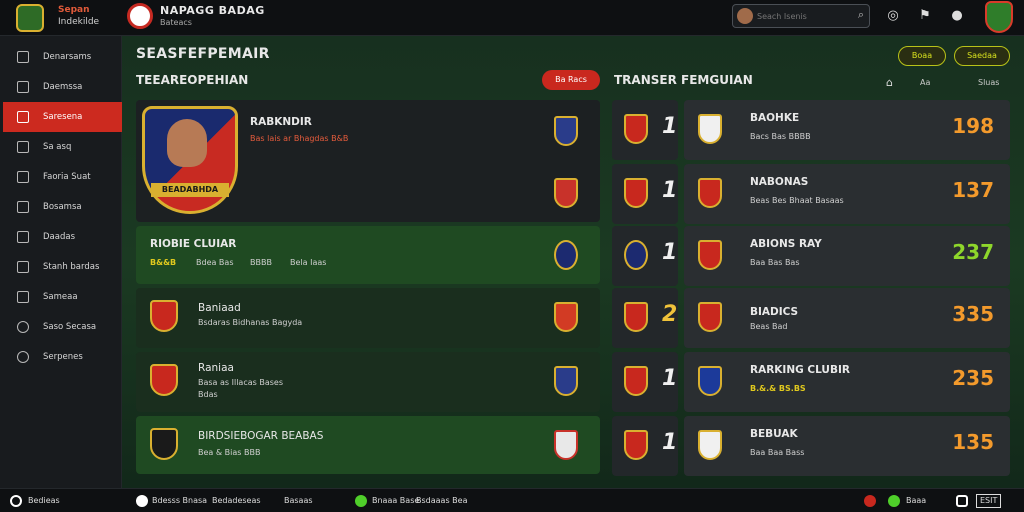  I want to click on list-icon, so click(23, 87).